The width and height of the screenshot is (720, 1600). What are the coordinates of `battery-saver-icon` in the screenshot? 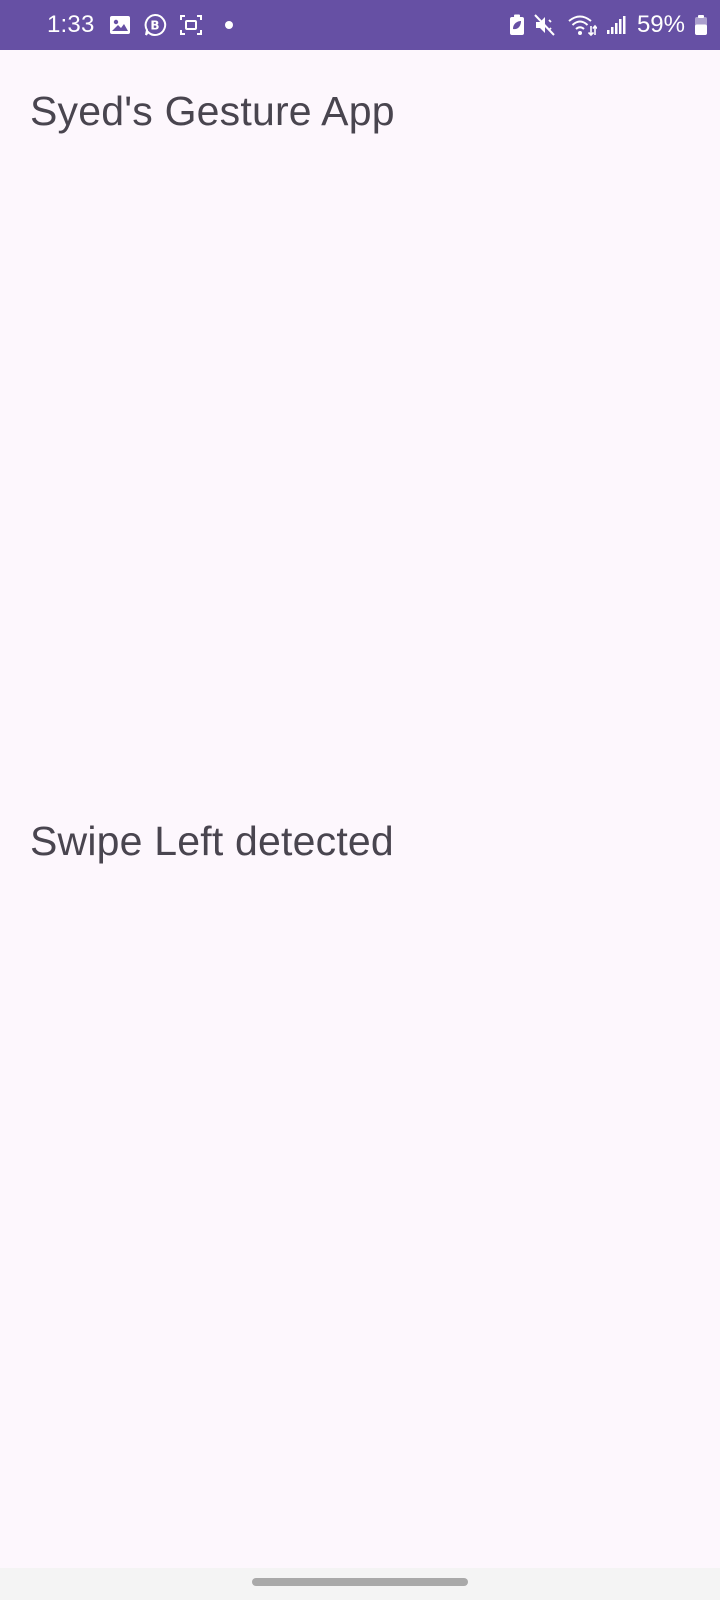 It's located at (517, 25).